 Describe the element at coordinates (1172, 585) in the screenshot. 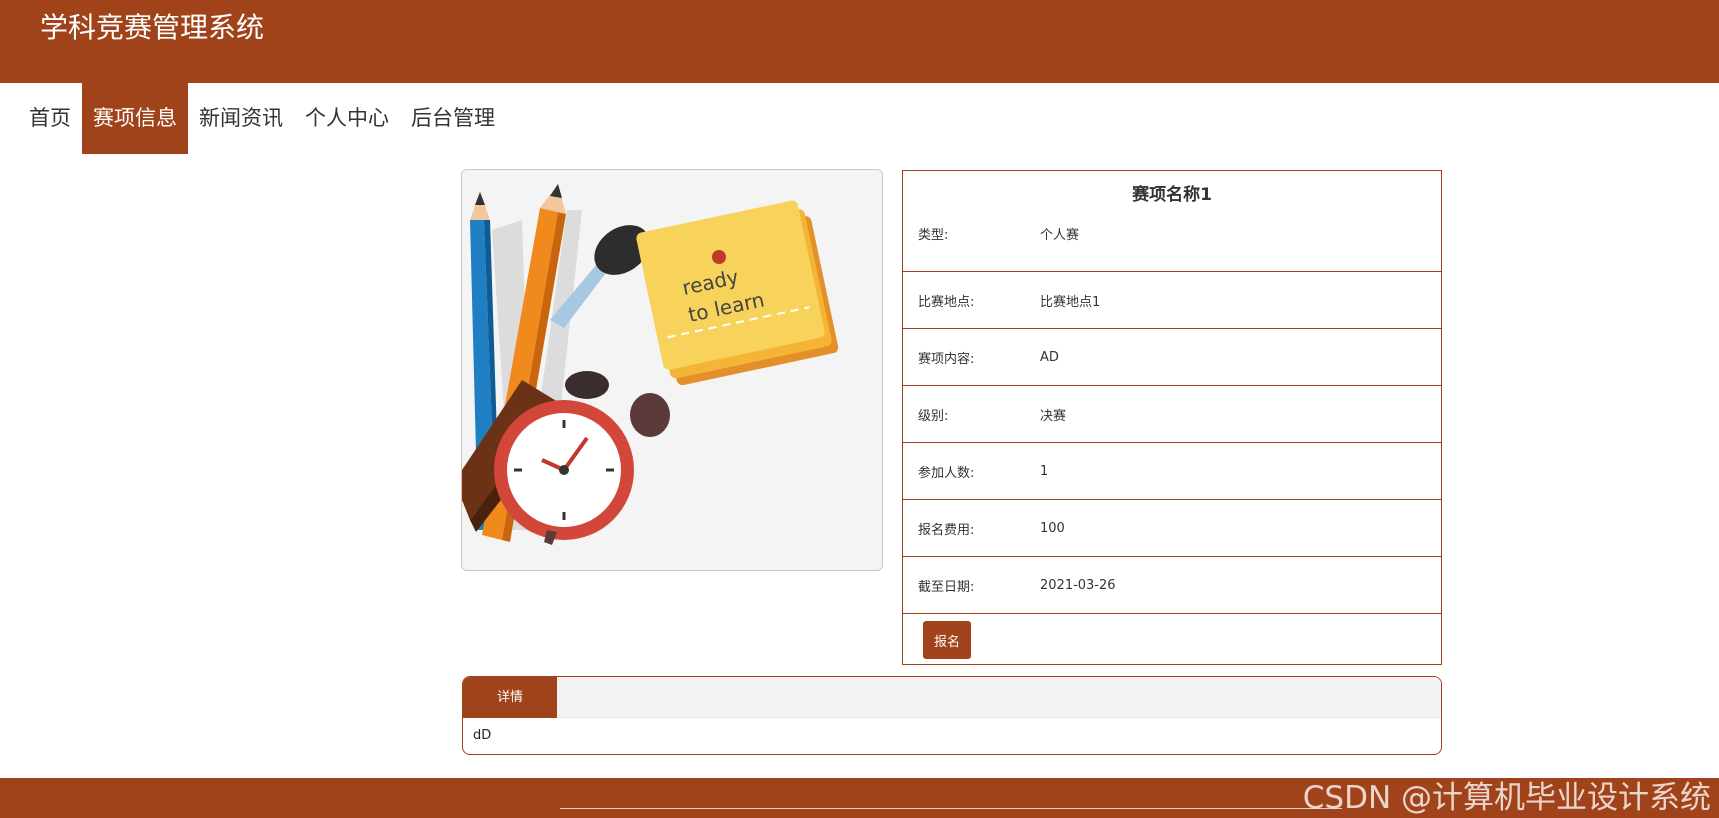

I see `detail-row-deadline: 截至日期: 2021-03-26` at that location.